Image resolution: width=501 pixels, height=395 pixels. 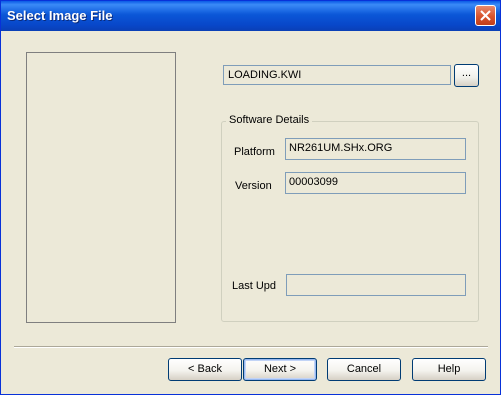 I want to click on platform-label: Platform, so click(x=254, y=152).